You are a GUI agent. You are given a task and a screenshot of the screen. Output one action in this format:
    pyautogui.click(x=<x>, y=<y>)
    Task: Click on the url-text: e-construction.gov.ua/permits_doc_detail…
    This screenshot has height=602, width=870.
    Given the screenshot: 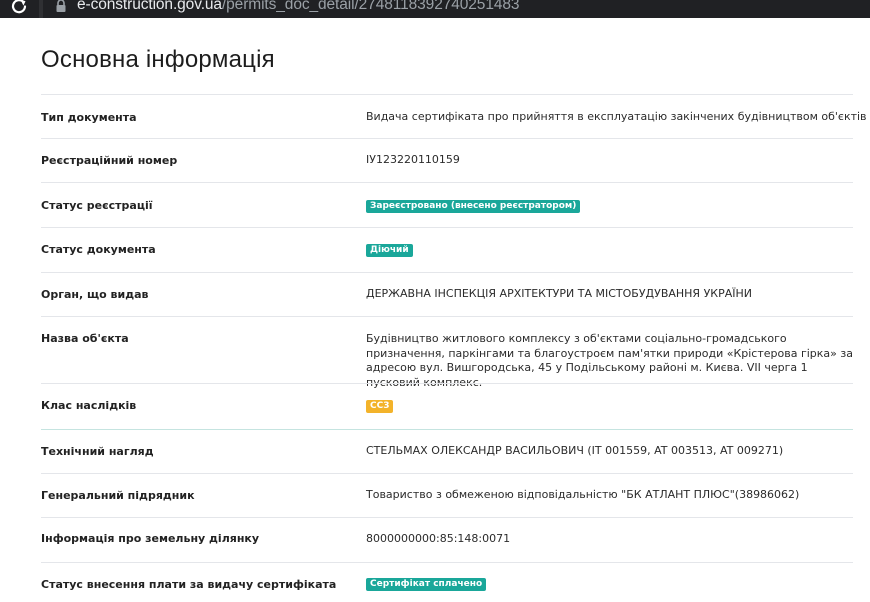 What is the action you would take?
    pyautogui.click(x=298, y=7)
    